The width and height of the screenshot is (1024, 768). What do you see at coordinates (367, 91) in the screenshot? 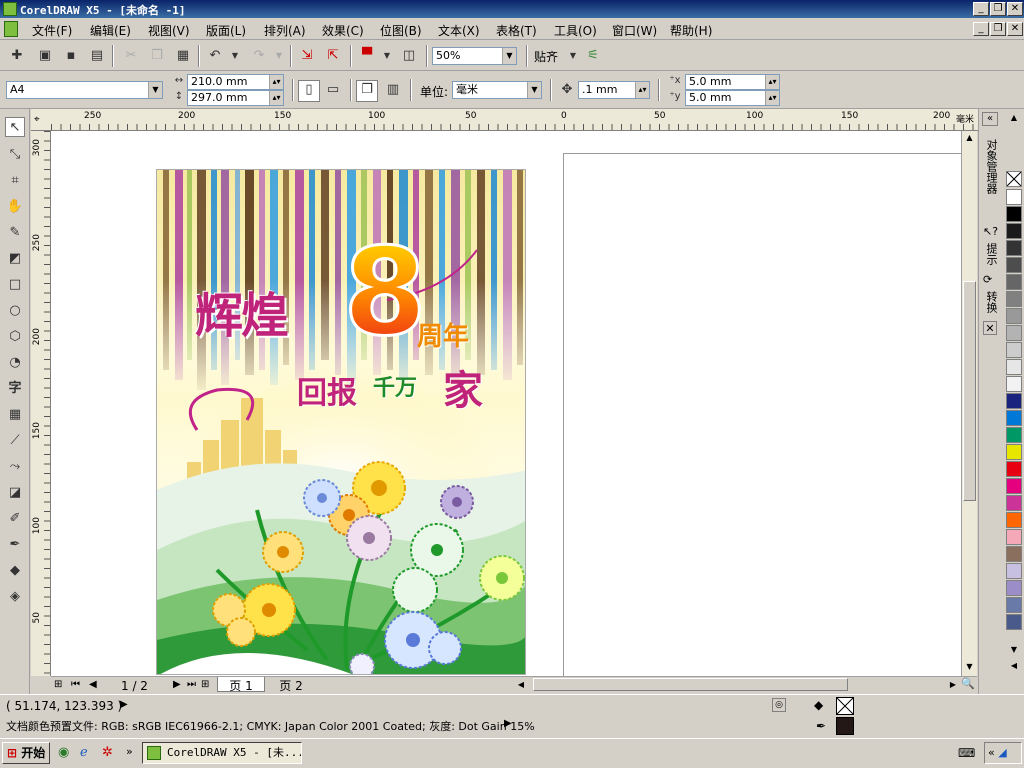
I see `all-pages-icon: ❐` at bounding box center [367, 91].